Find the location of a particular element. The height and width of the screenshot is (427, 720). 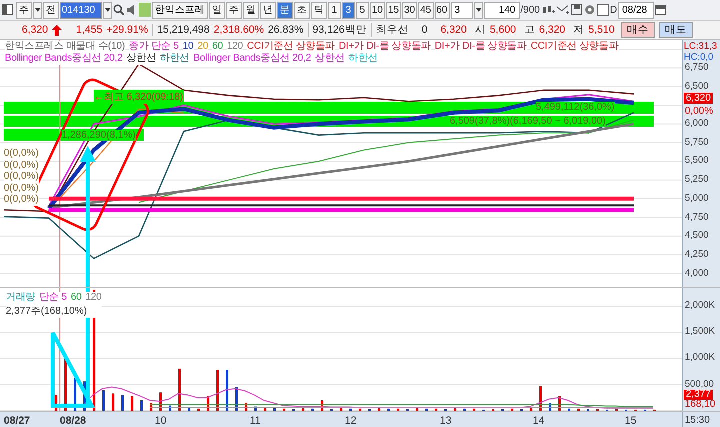

y-axis-tick: 2,000K is located at coordinates (700, 305).